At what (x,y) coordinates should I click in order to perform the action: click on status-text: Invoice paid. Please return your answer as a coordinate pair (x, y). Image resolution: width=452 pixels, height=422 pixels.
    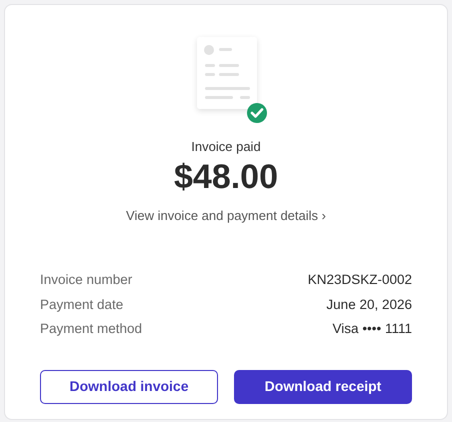
    Looking at the image, I should click on (226, 146).